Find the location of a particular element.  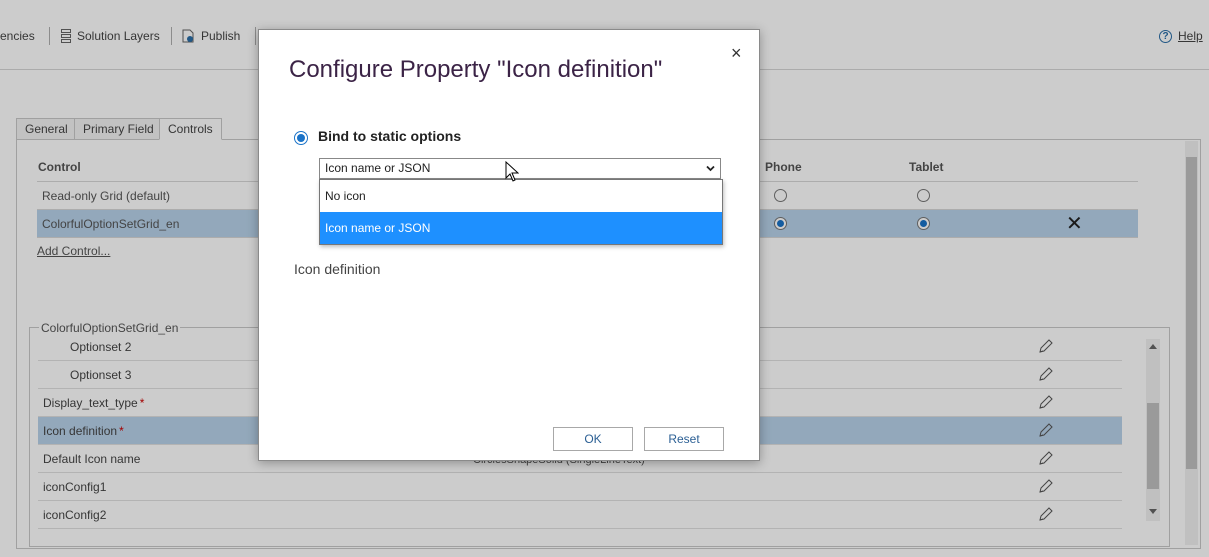

reset-button: Reset is located at coordinates (684, 439).